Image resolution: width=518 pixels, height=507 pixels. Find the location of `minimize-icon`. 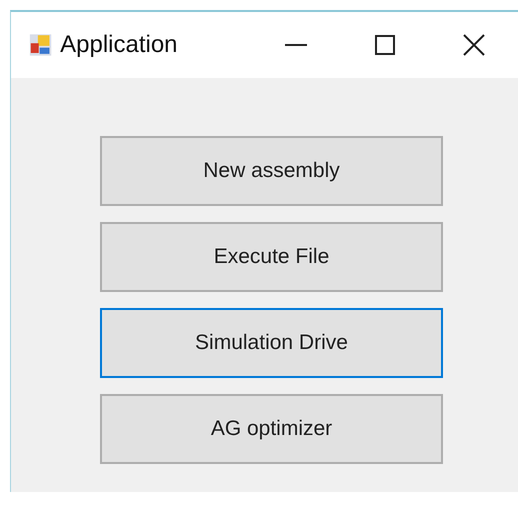

minimize-icon is located at coordinates (295, 45).